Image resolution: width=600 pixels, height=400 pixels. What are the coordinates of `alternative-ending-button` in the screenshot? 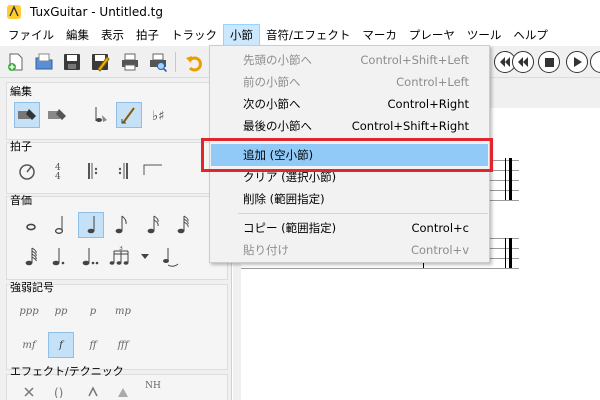 It's located at (153, 171).